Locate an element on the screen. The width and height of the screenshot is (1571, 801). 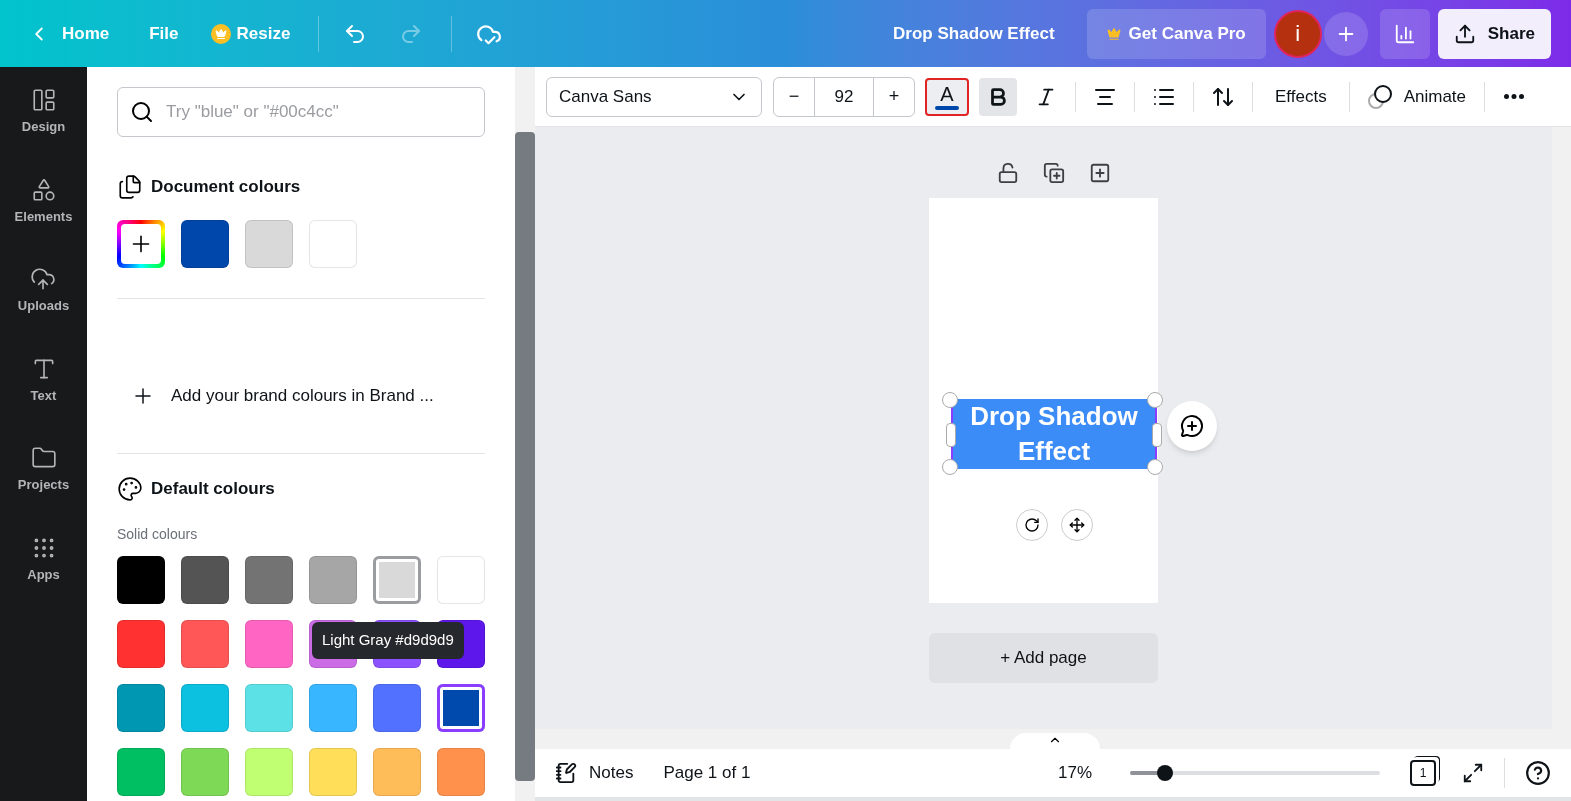
section-title: Default colours is located at coordinates (213, 488).